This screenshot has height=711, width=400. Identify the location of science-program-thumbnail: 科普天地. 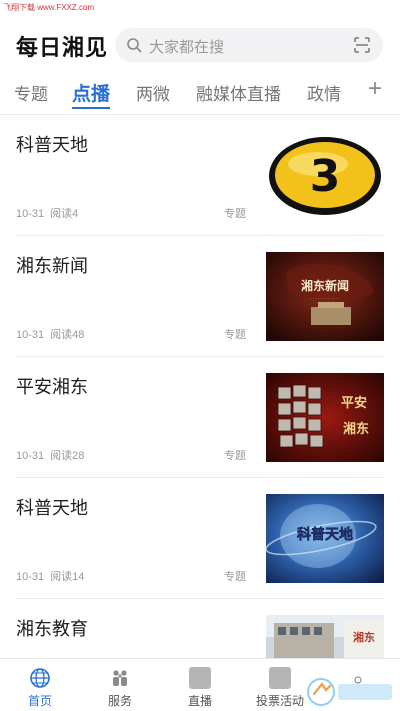
(325, 538).